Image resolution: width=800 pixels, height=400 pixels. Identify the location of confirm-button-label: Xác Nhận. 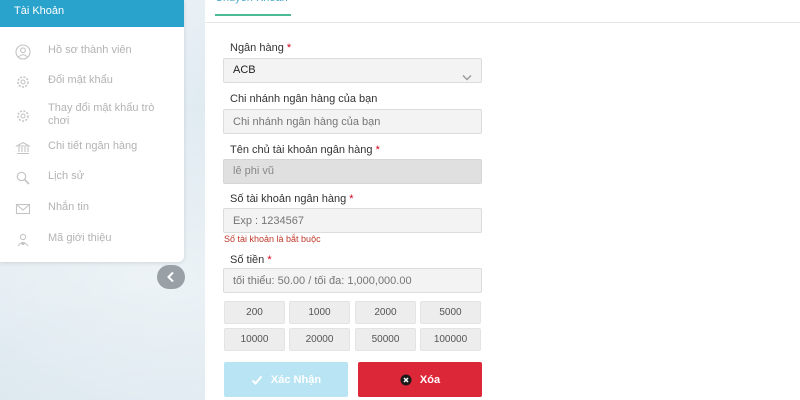
(296, 379).